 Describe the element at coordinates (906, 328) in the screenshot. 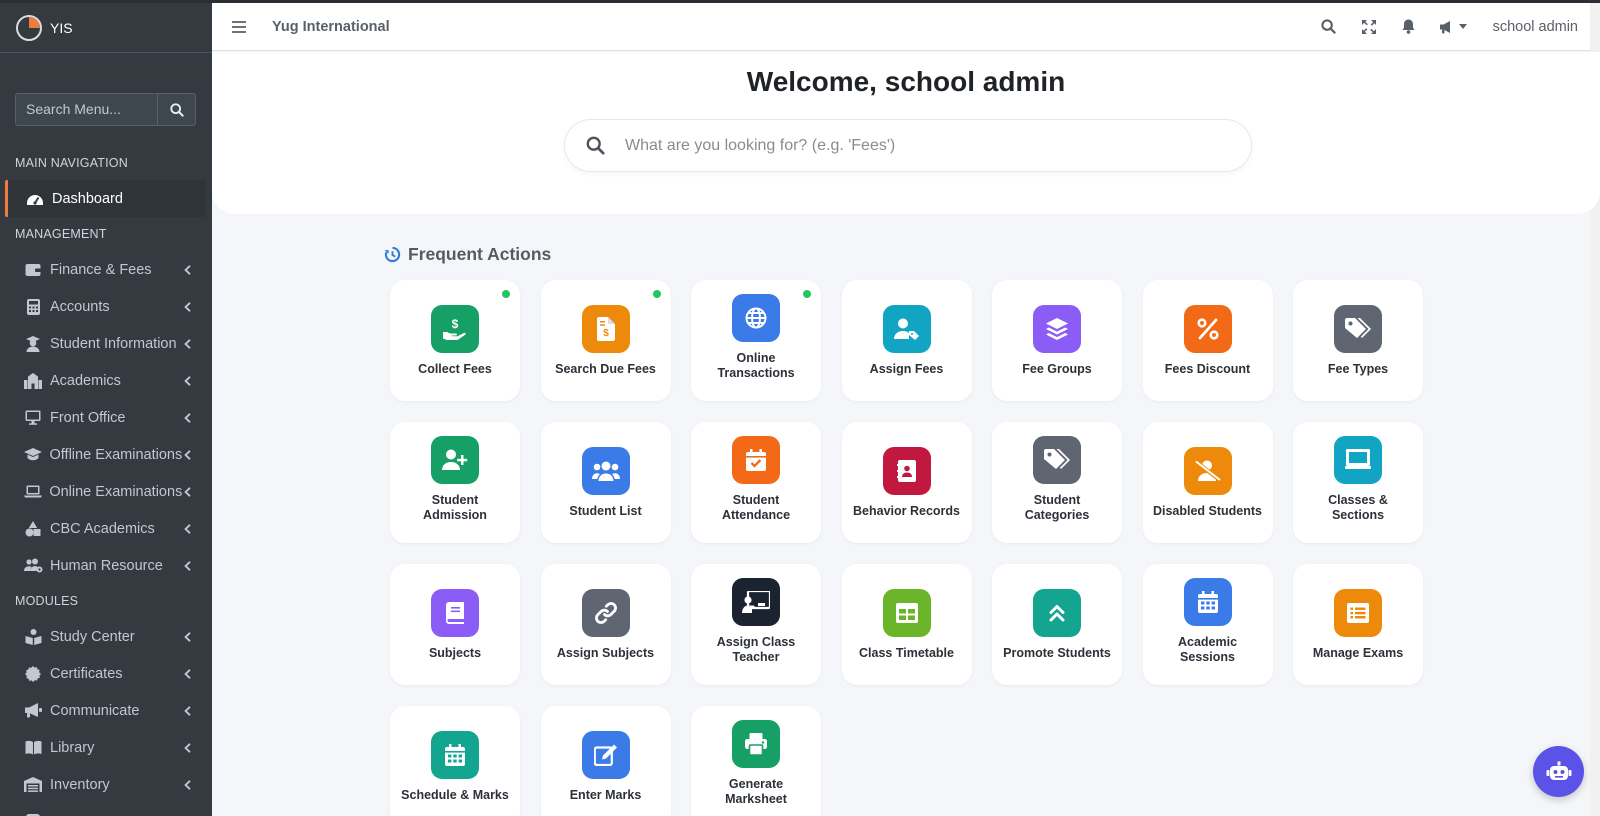

I see `user-tag-icon` at that location.